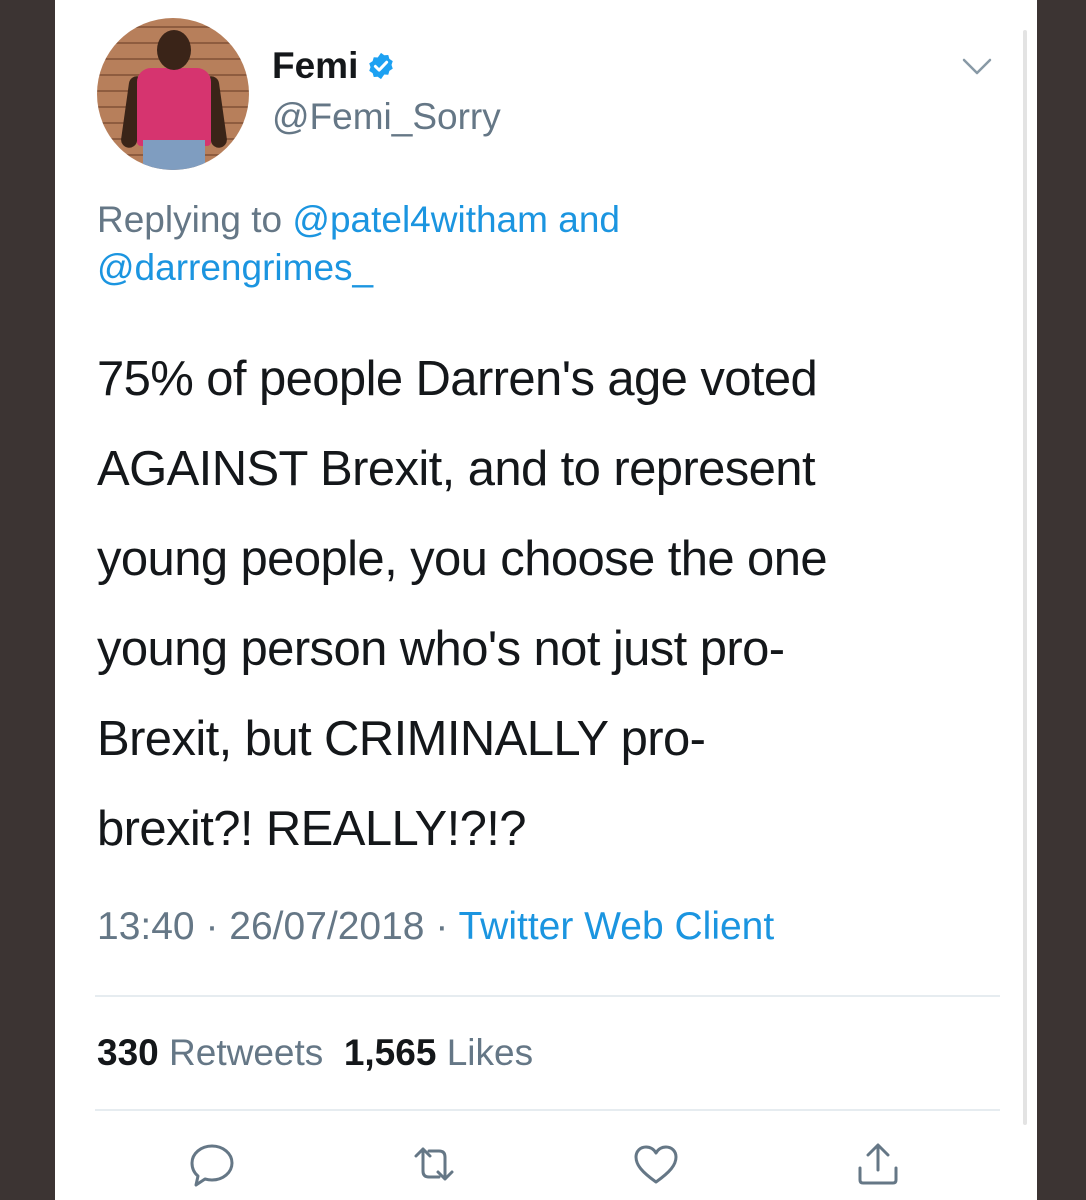 This screenshot has width=1086, height=1200. Describe the element at coordinates (977, 67) in the screenshot. I see `chevron-down-icon` at that location.